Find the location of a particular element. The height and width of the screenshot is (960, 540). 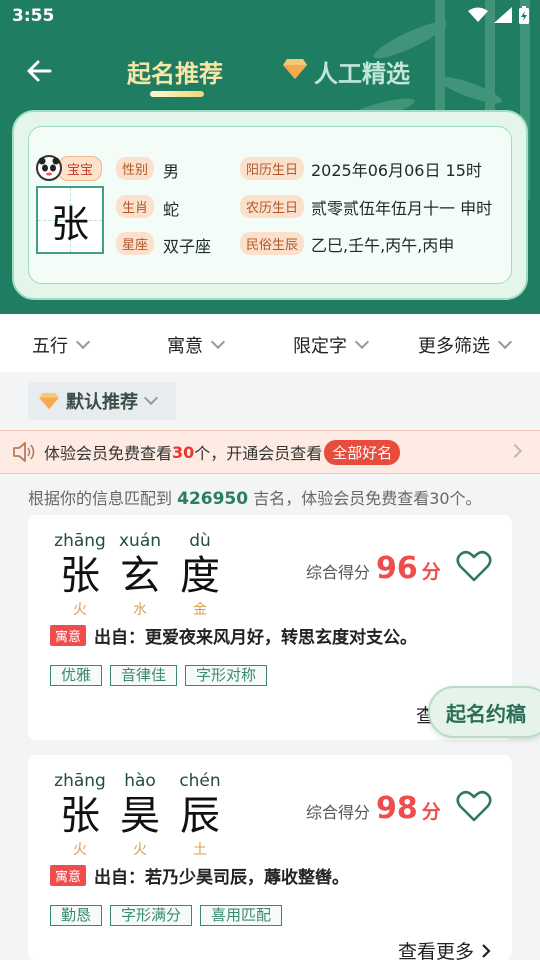

surname-char: 张 is located at coordinates (69, 223).